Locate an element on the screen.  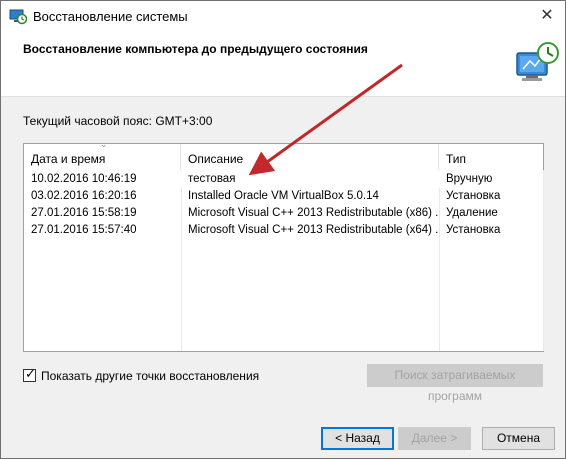
window-title: Восстановление системы is located at coordinates (110, 16).